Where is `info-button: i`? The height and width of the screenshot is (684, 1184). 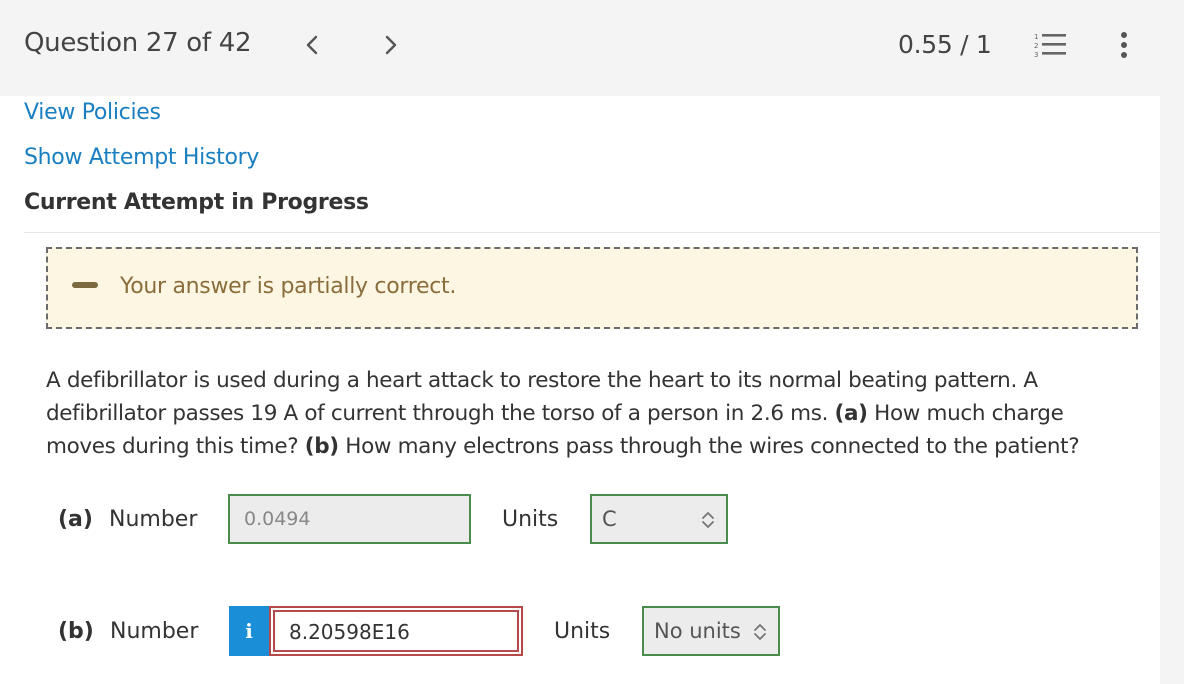 info-button: i is located at coordinates (249, 631).